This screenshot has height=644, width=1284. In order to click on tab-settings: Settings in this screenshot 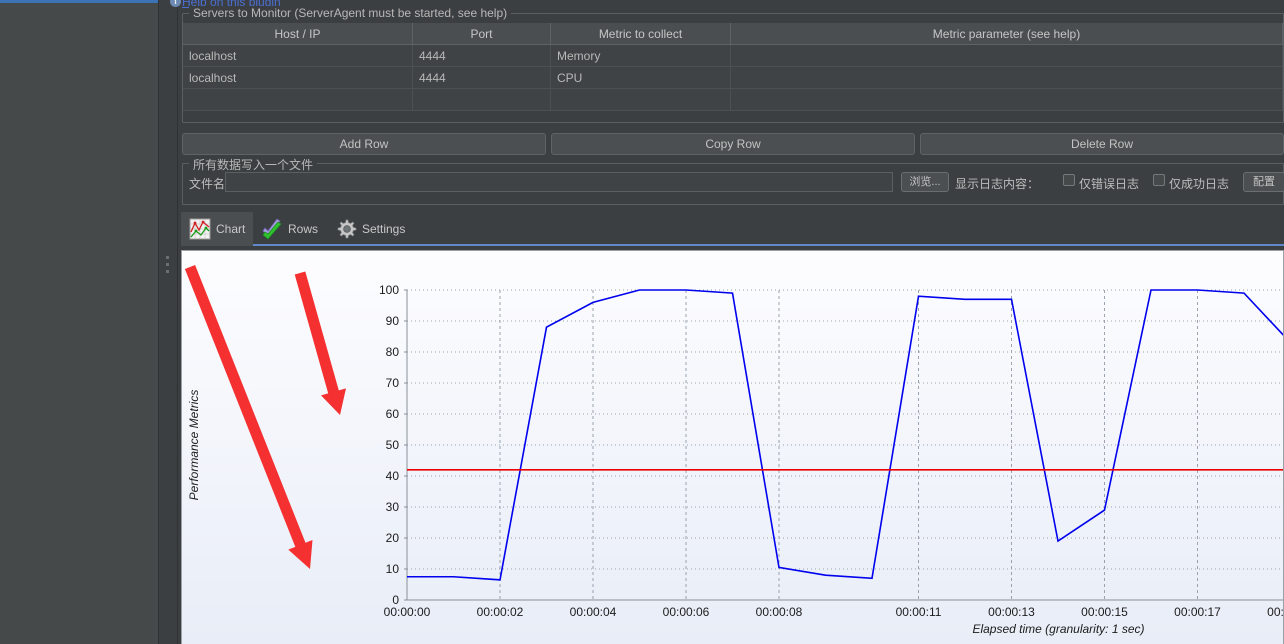, I will do `click(370, 229)`.